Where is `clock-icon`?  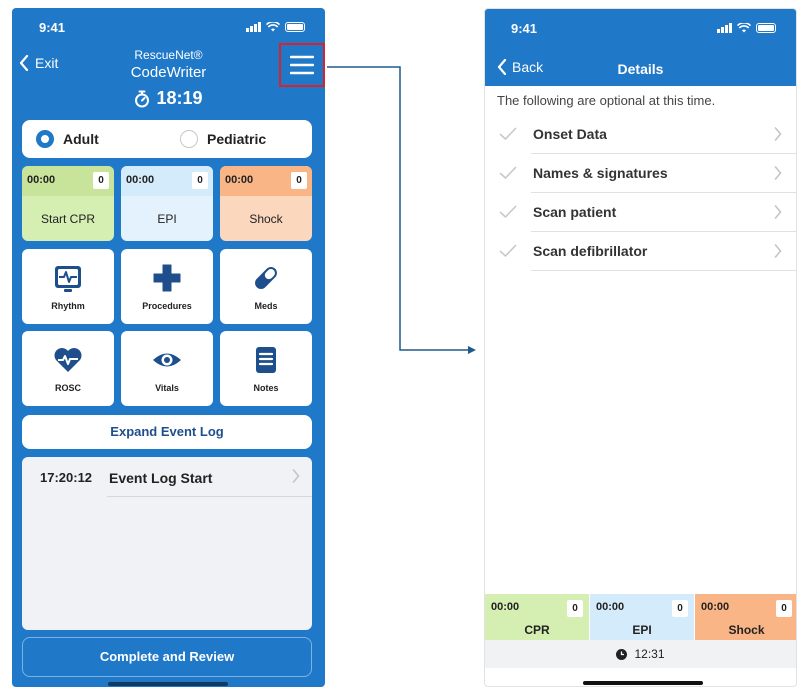 clock-icon is located at coordinates (622, 654).